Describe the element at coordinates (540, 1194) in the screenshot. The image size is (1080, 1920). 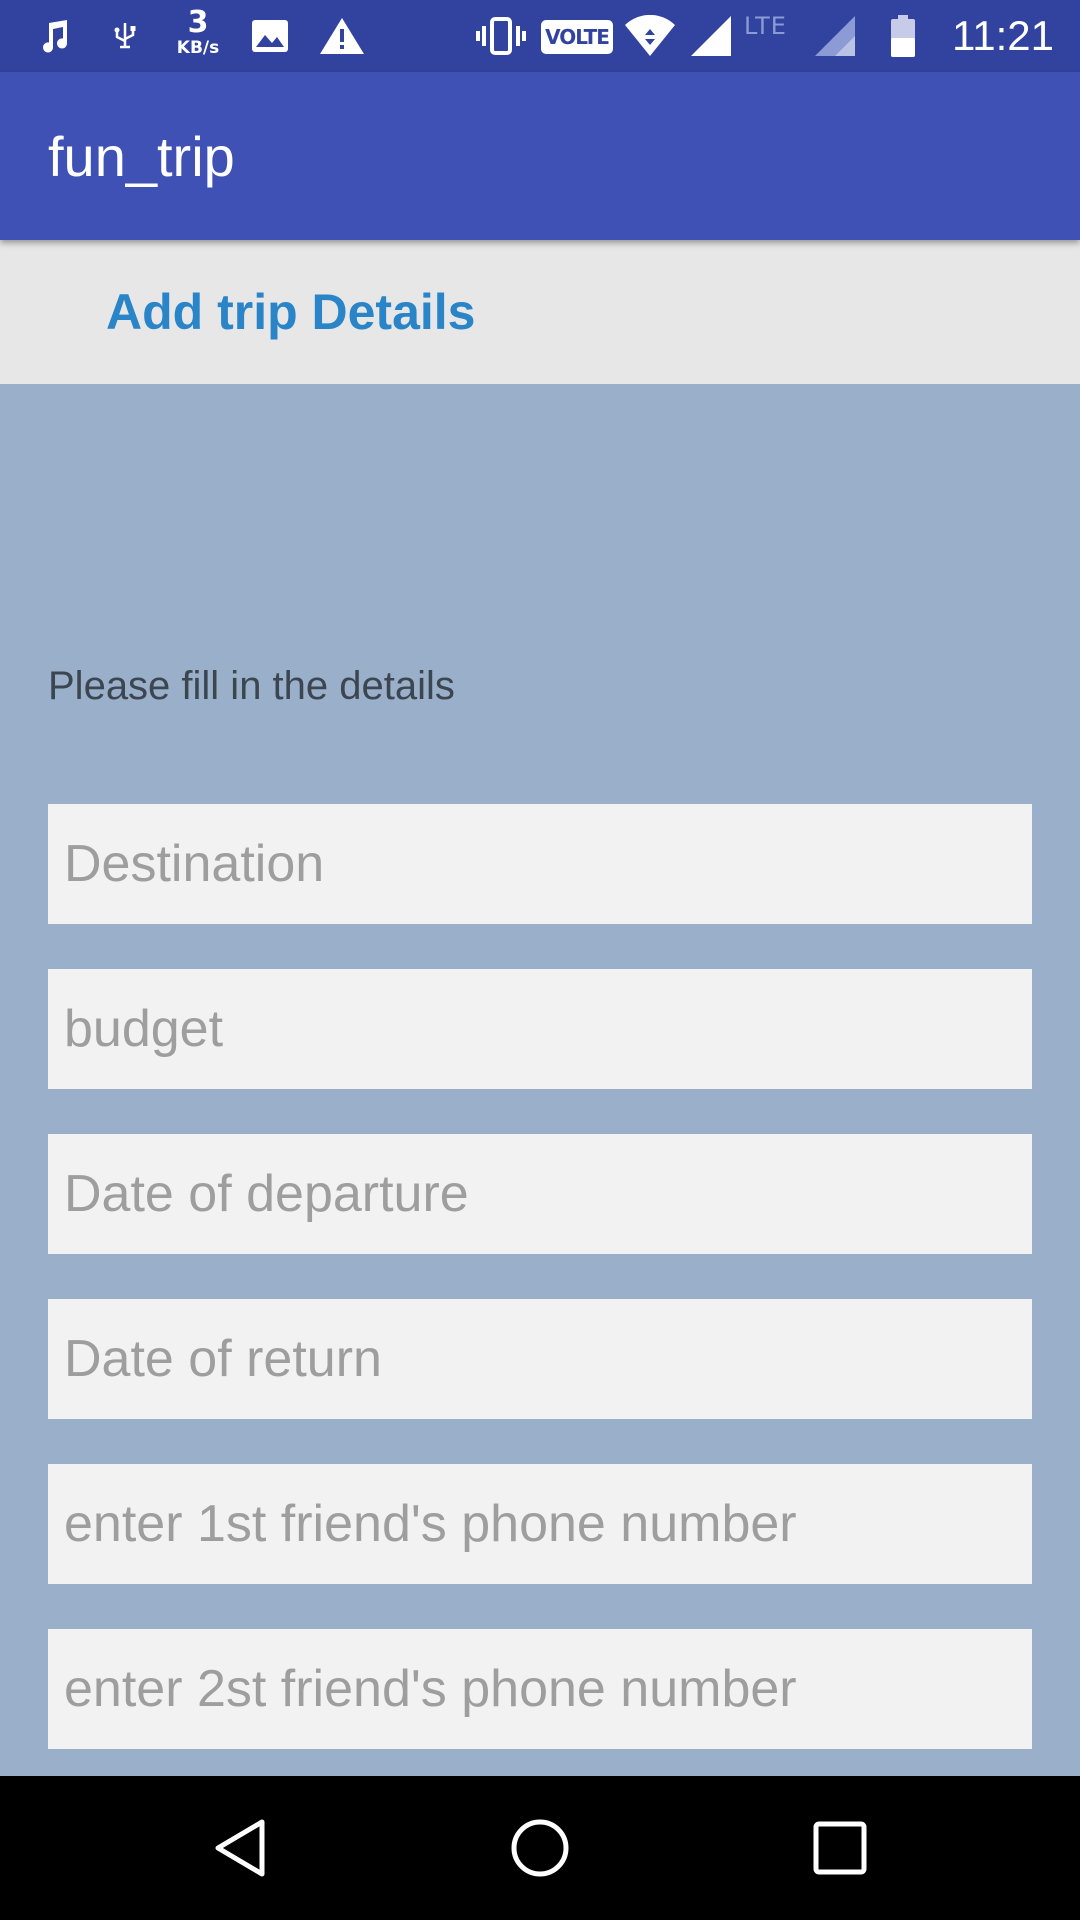
I see `departure-date-input` at that location.